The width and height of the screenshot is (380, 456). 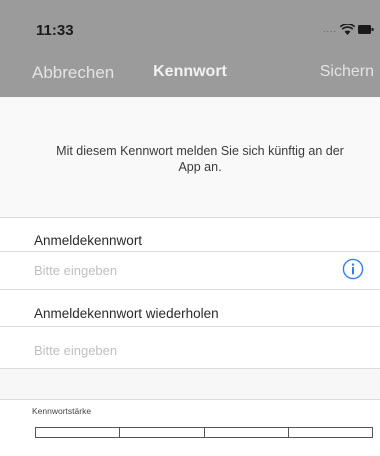 What do you see at coordinates (347, 72) in the screenshot?
I see `save-button: Sichern` at bounding box center [347, 72].